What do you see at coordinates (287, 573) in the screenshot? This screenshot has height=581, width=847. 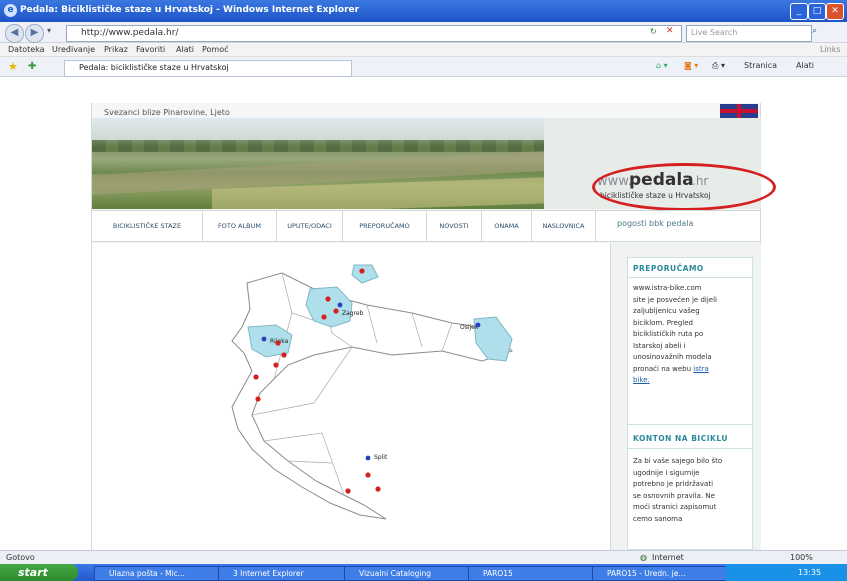 I see `taskbar-item: 3 Internet Explorer` at bounding box center [287, 573].